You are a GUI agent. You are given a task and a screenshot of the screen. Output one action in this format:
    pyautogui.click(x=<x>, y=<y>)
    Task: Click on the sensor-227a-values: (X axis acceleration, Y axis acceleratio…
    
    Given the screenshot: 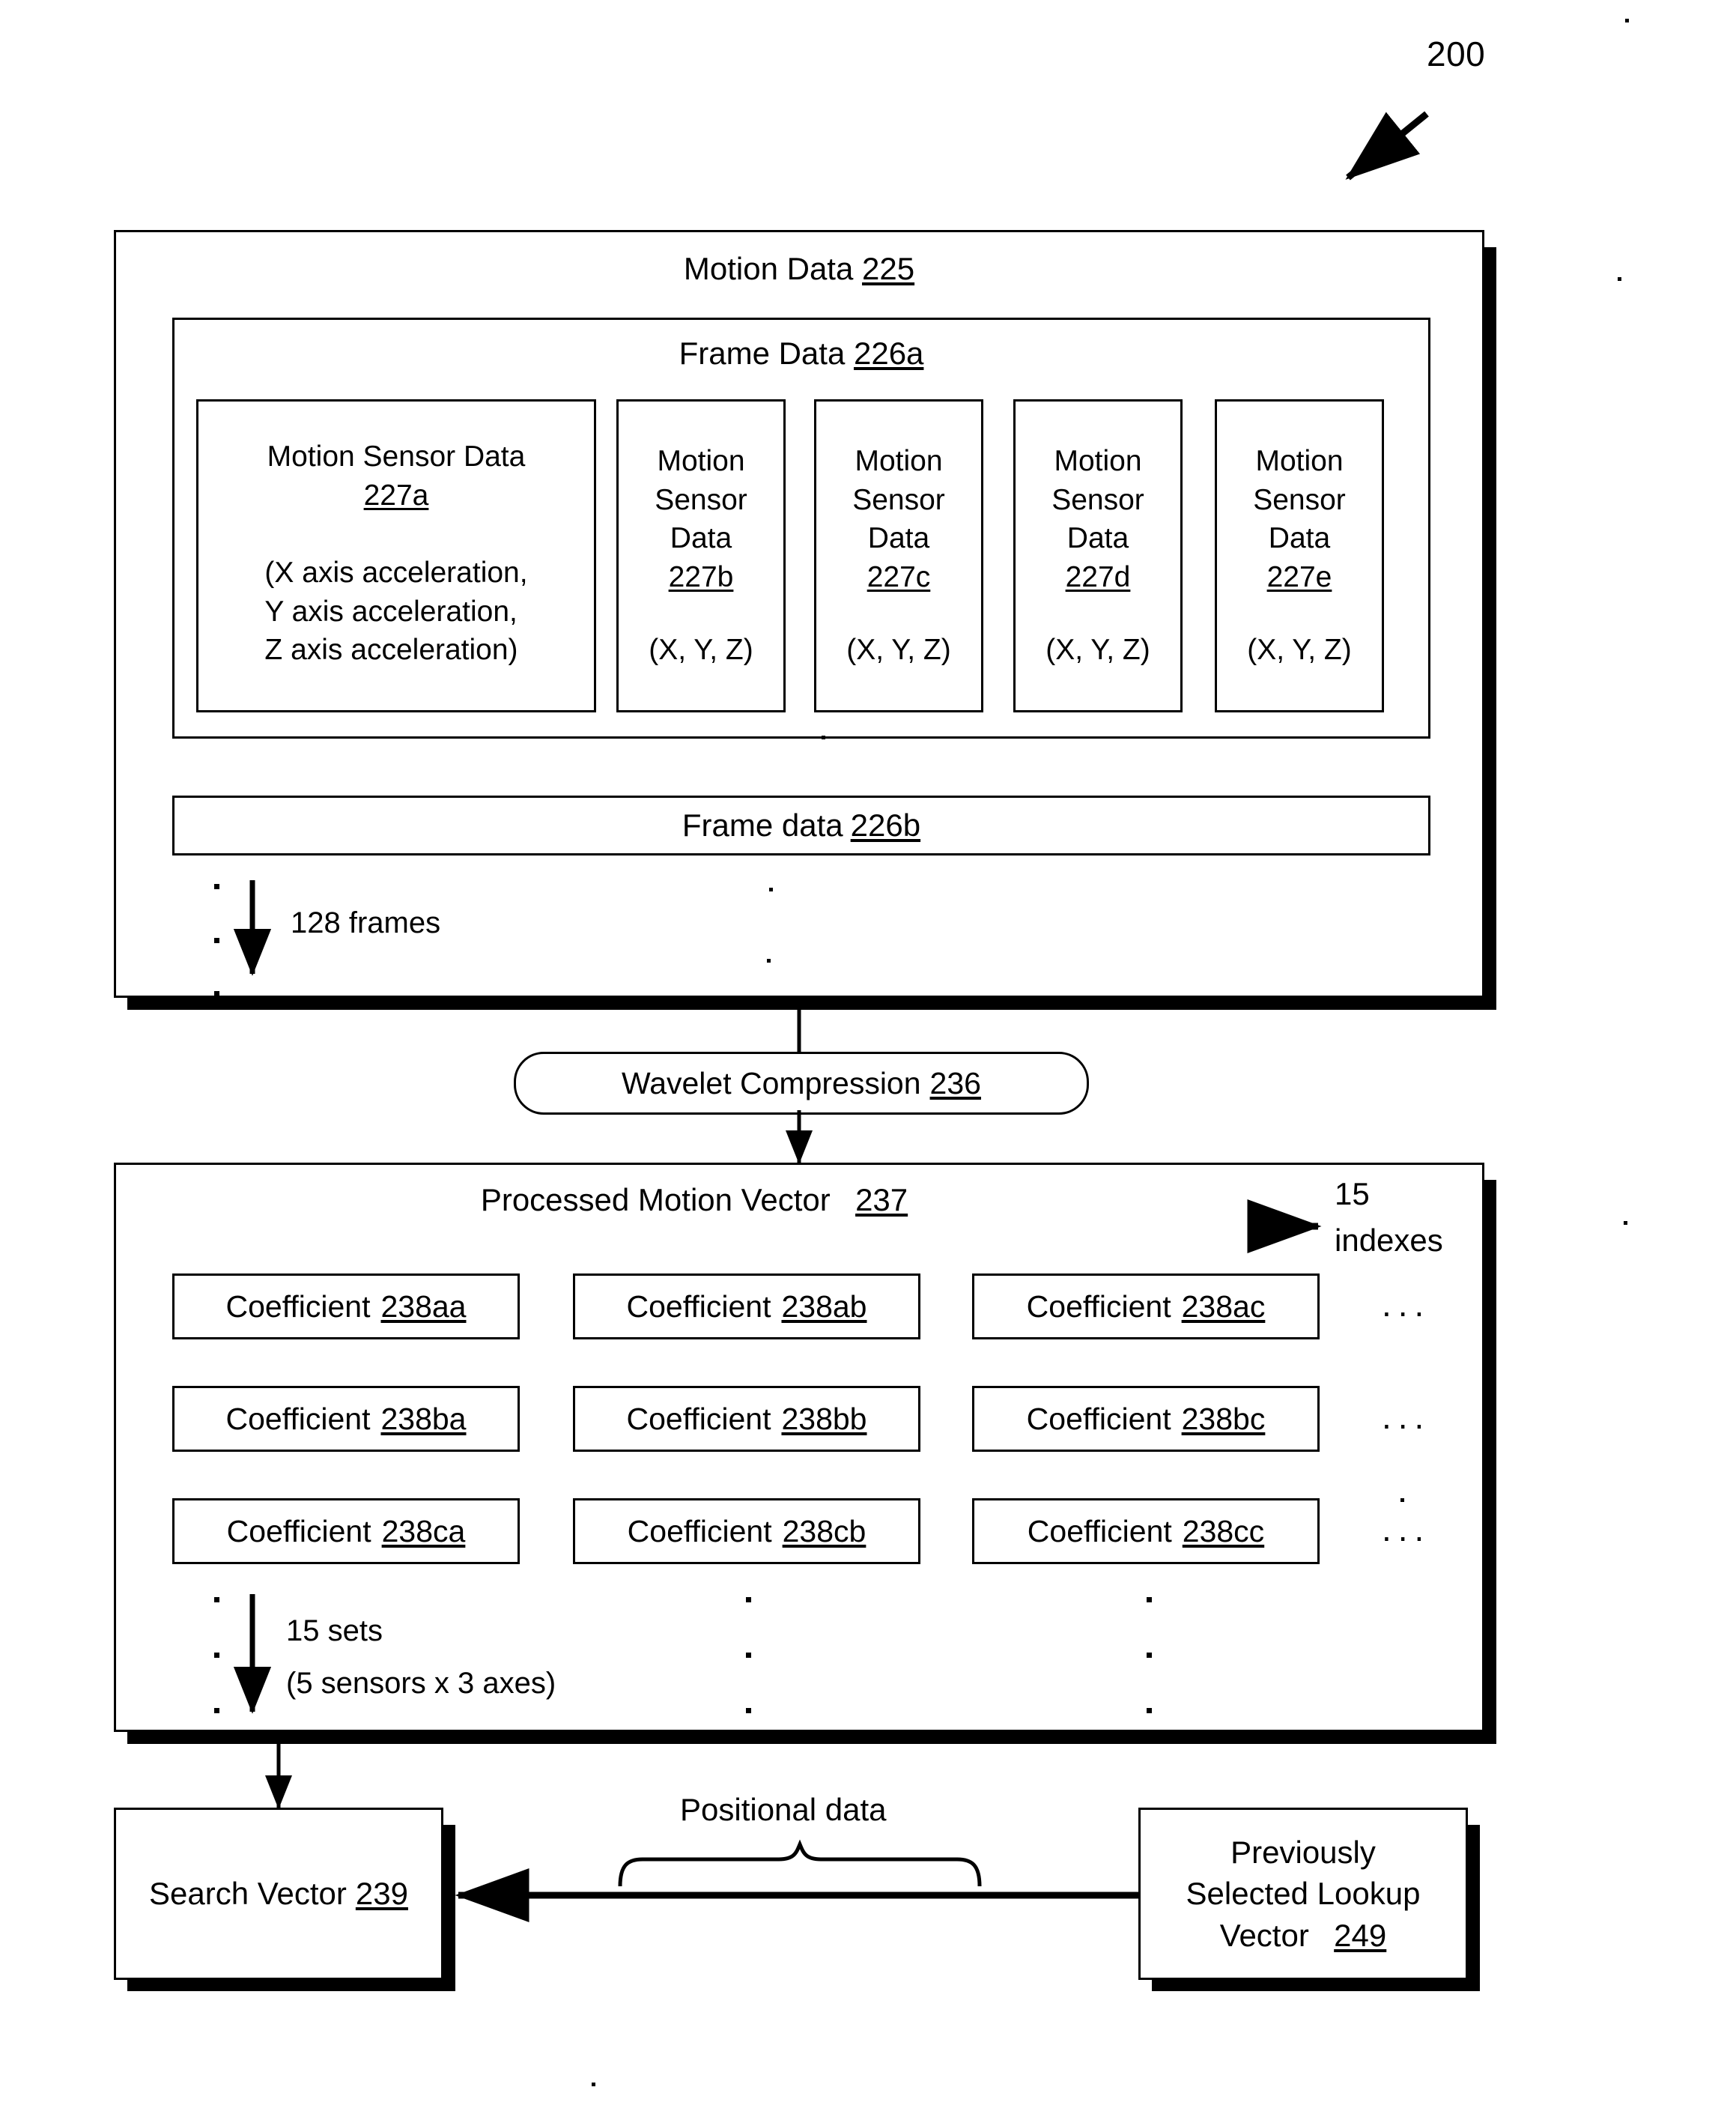 What is the action you would take?
    pyautogui.click(x=395, y=611)
    